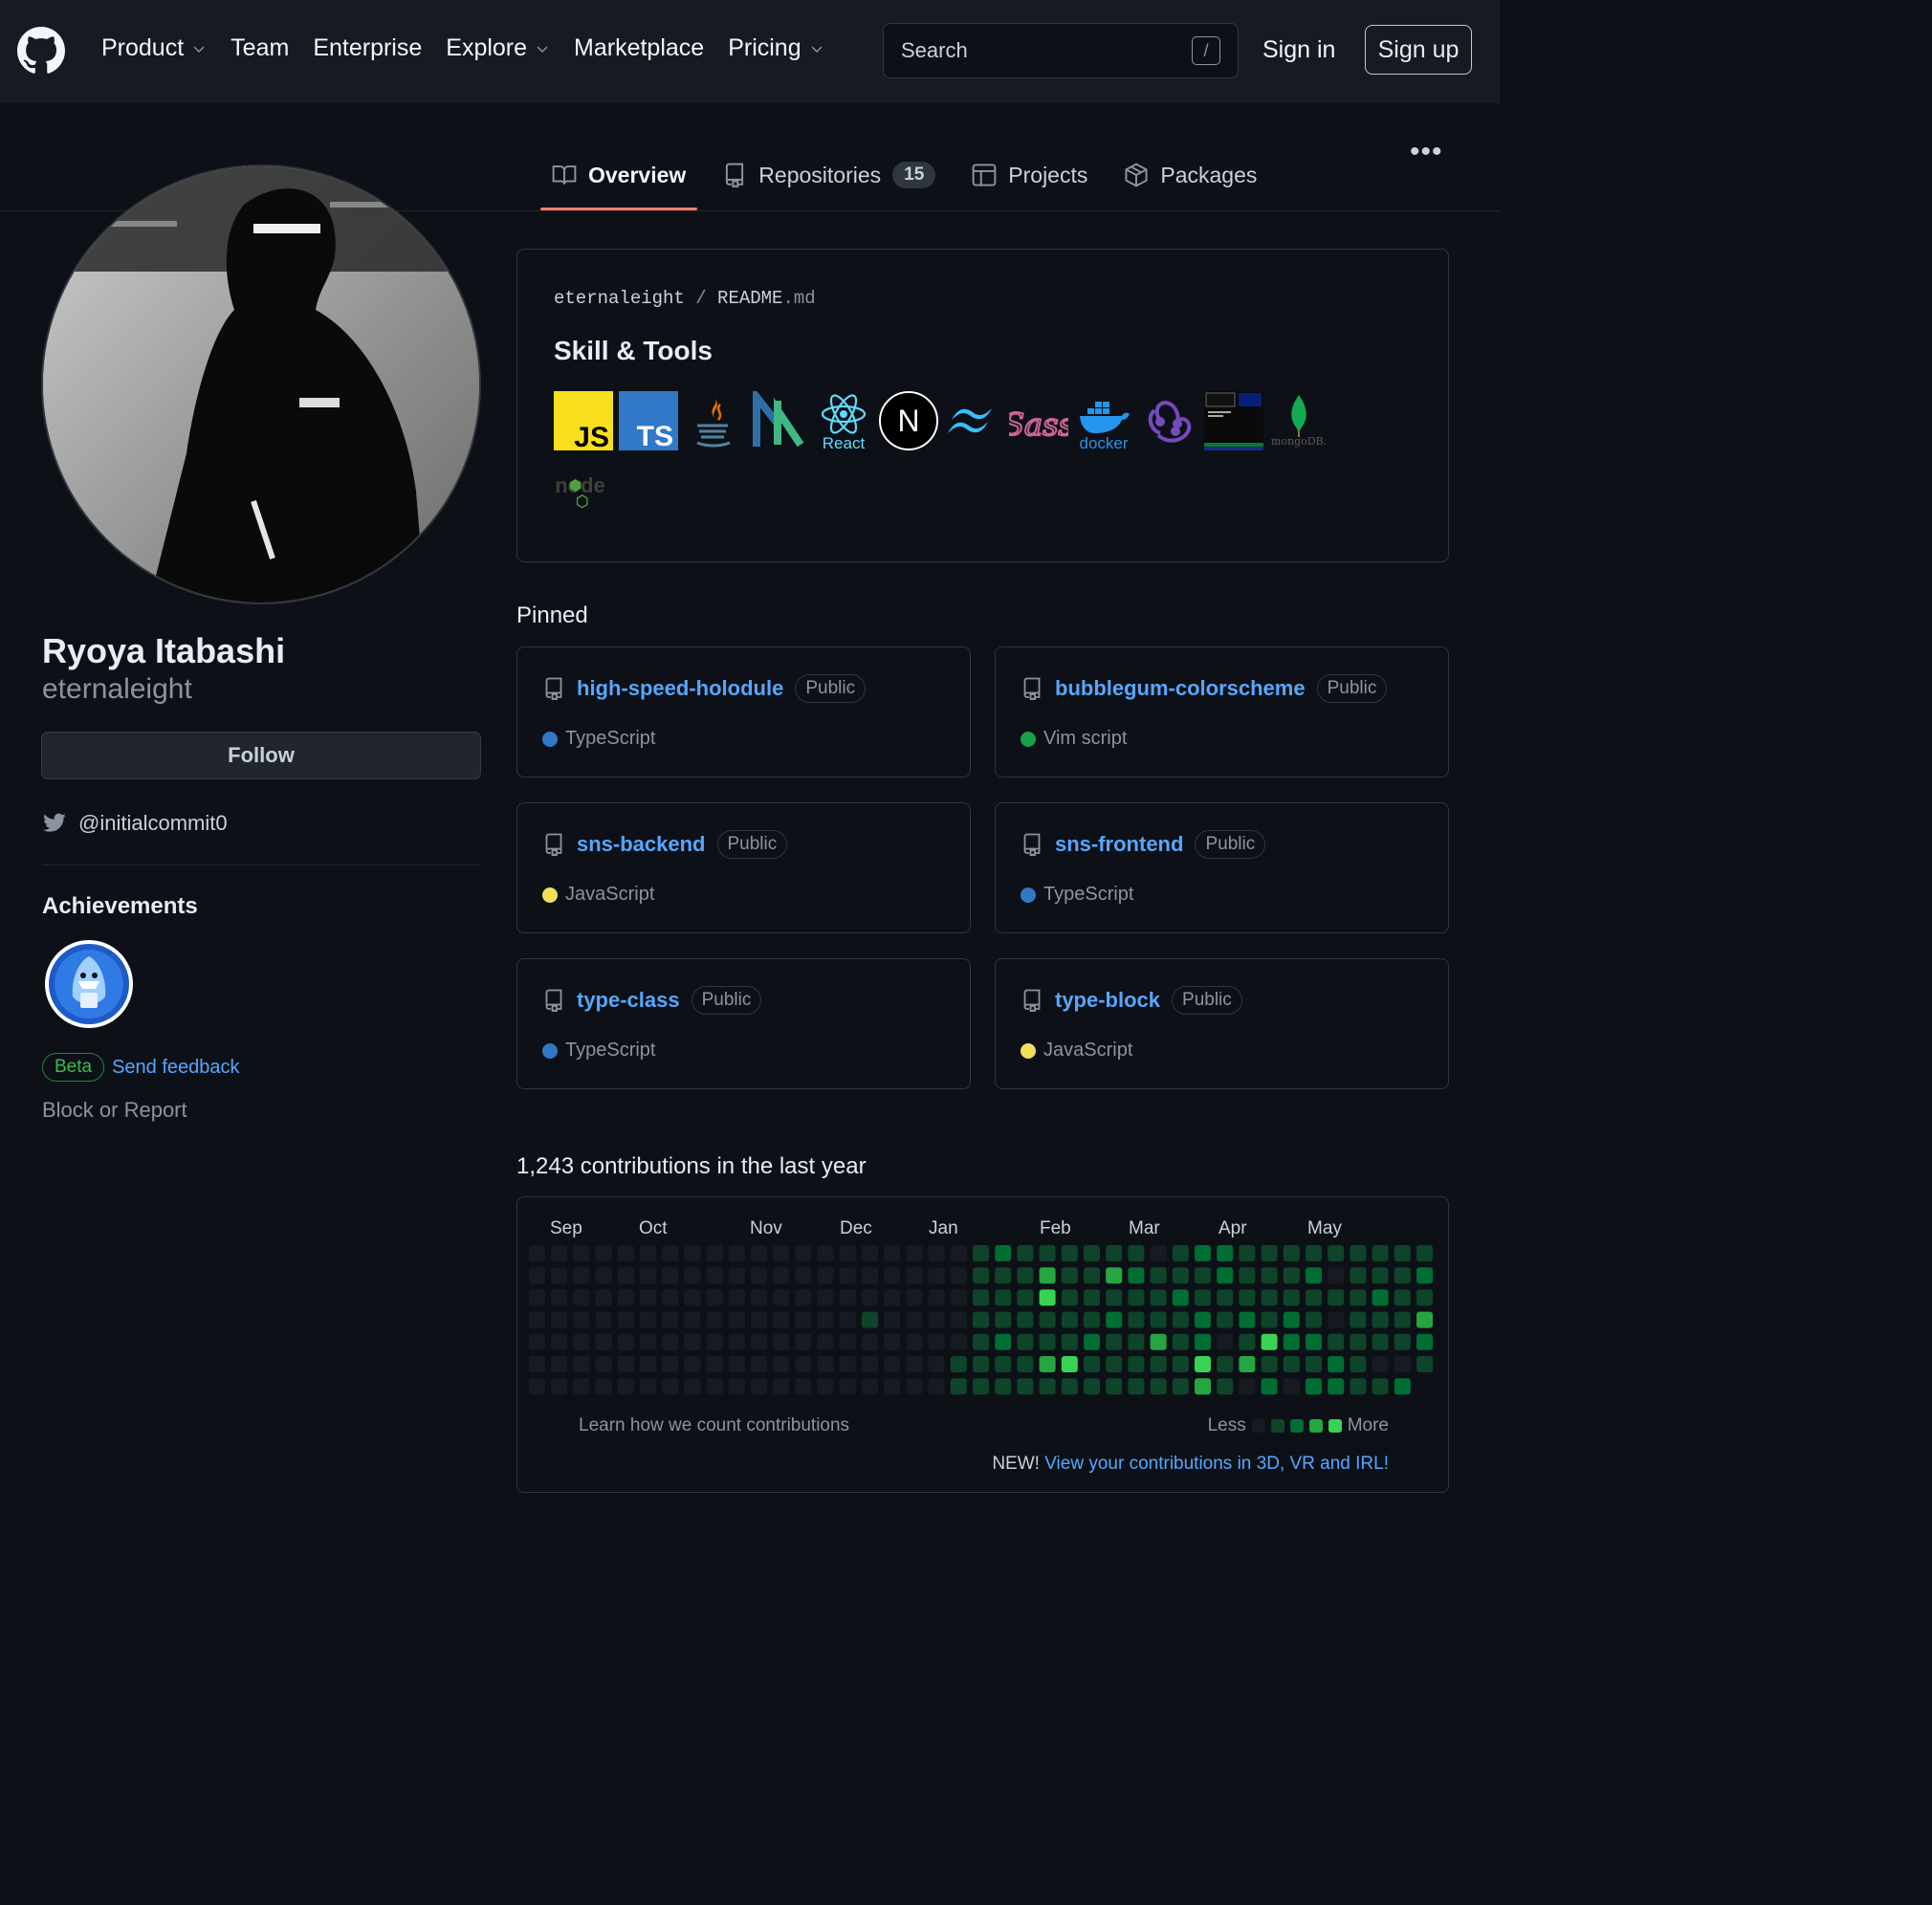  What do you see at coordinates (1046, 51) in the screenshot?
I see `search-input` at bounding box center [1046, 51].